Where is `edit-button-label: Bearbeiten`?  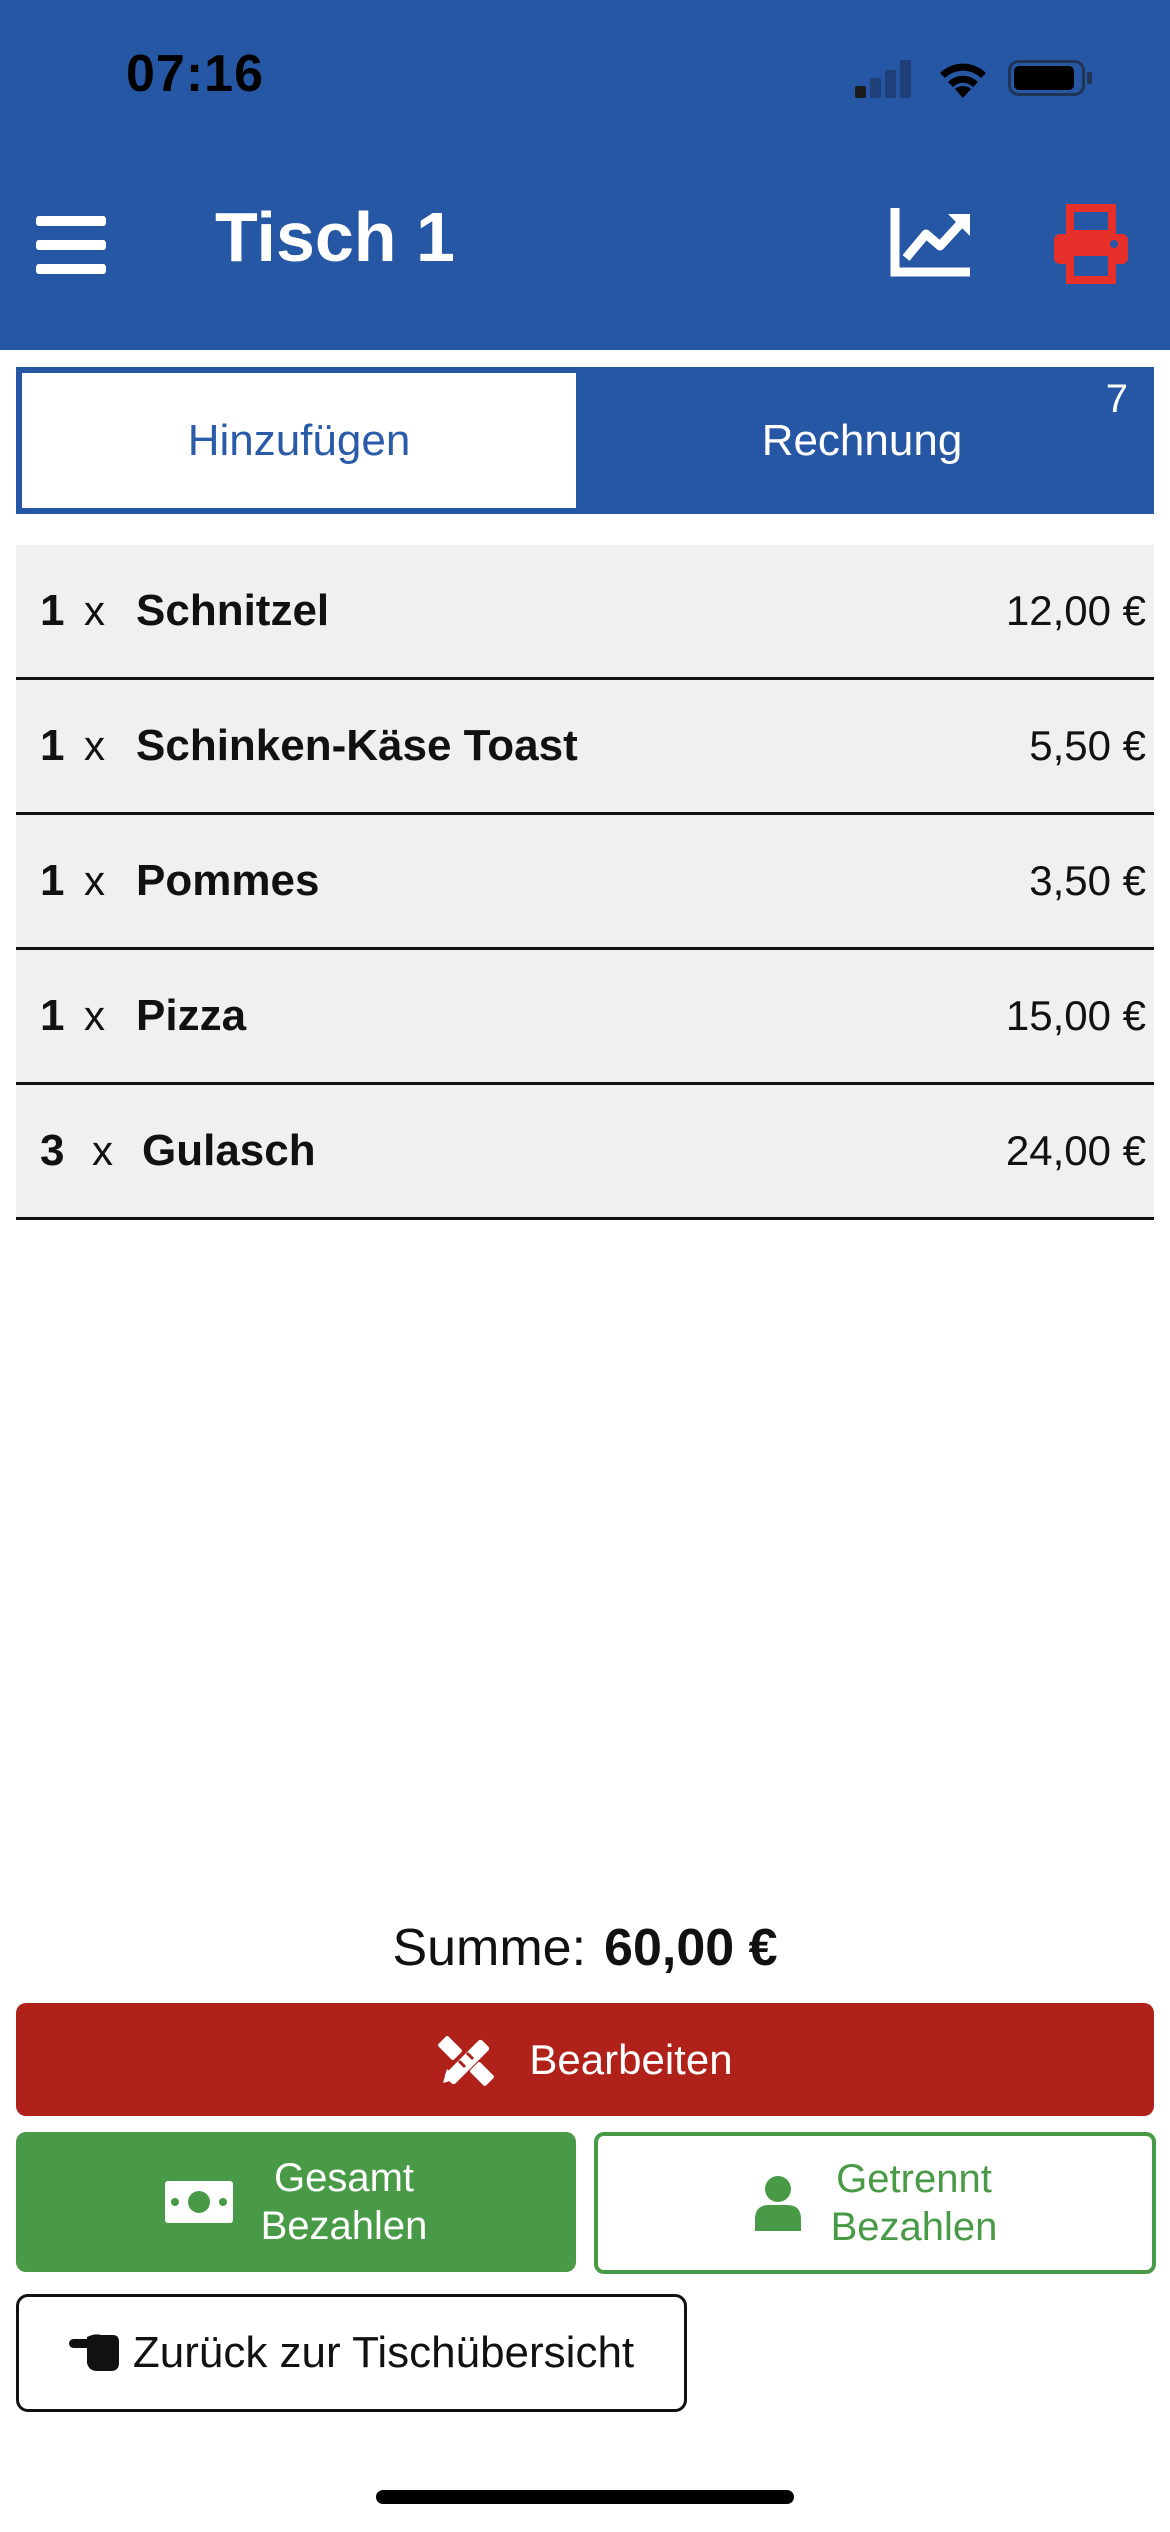
edit-button-label: Bearbeiten is located at coordinates (631, 2059).